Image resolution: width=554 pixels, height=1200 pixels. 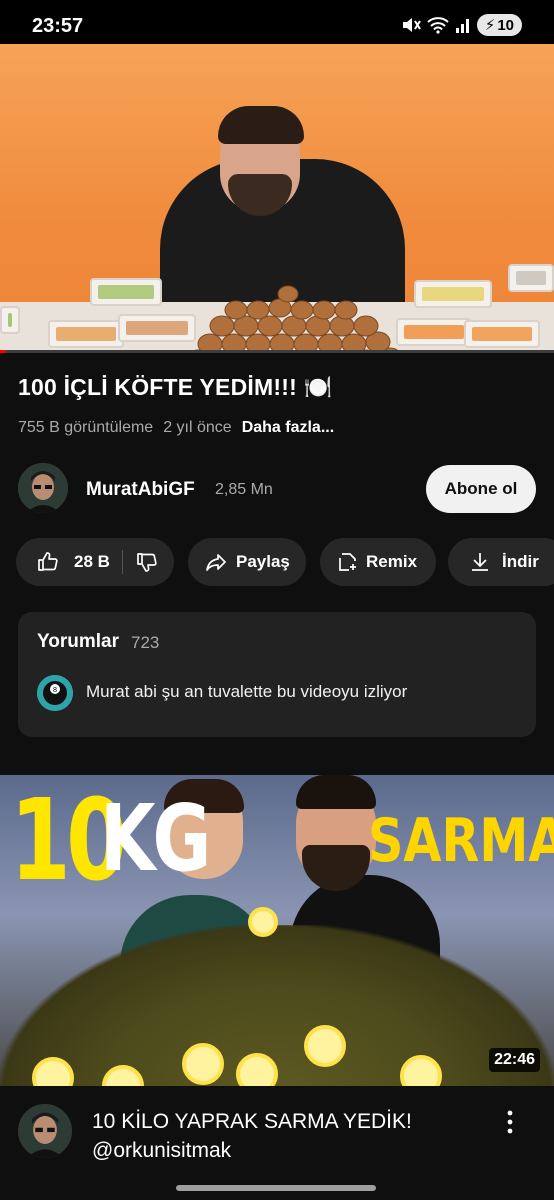 I want to click on view-count: 755 B görüntüleme, so click(x=86, y=427).